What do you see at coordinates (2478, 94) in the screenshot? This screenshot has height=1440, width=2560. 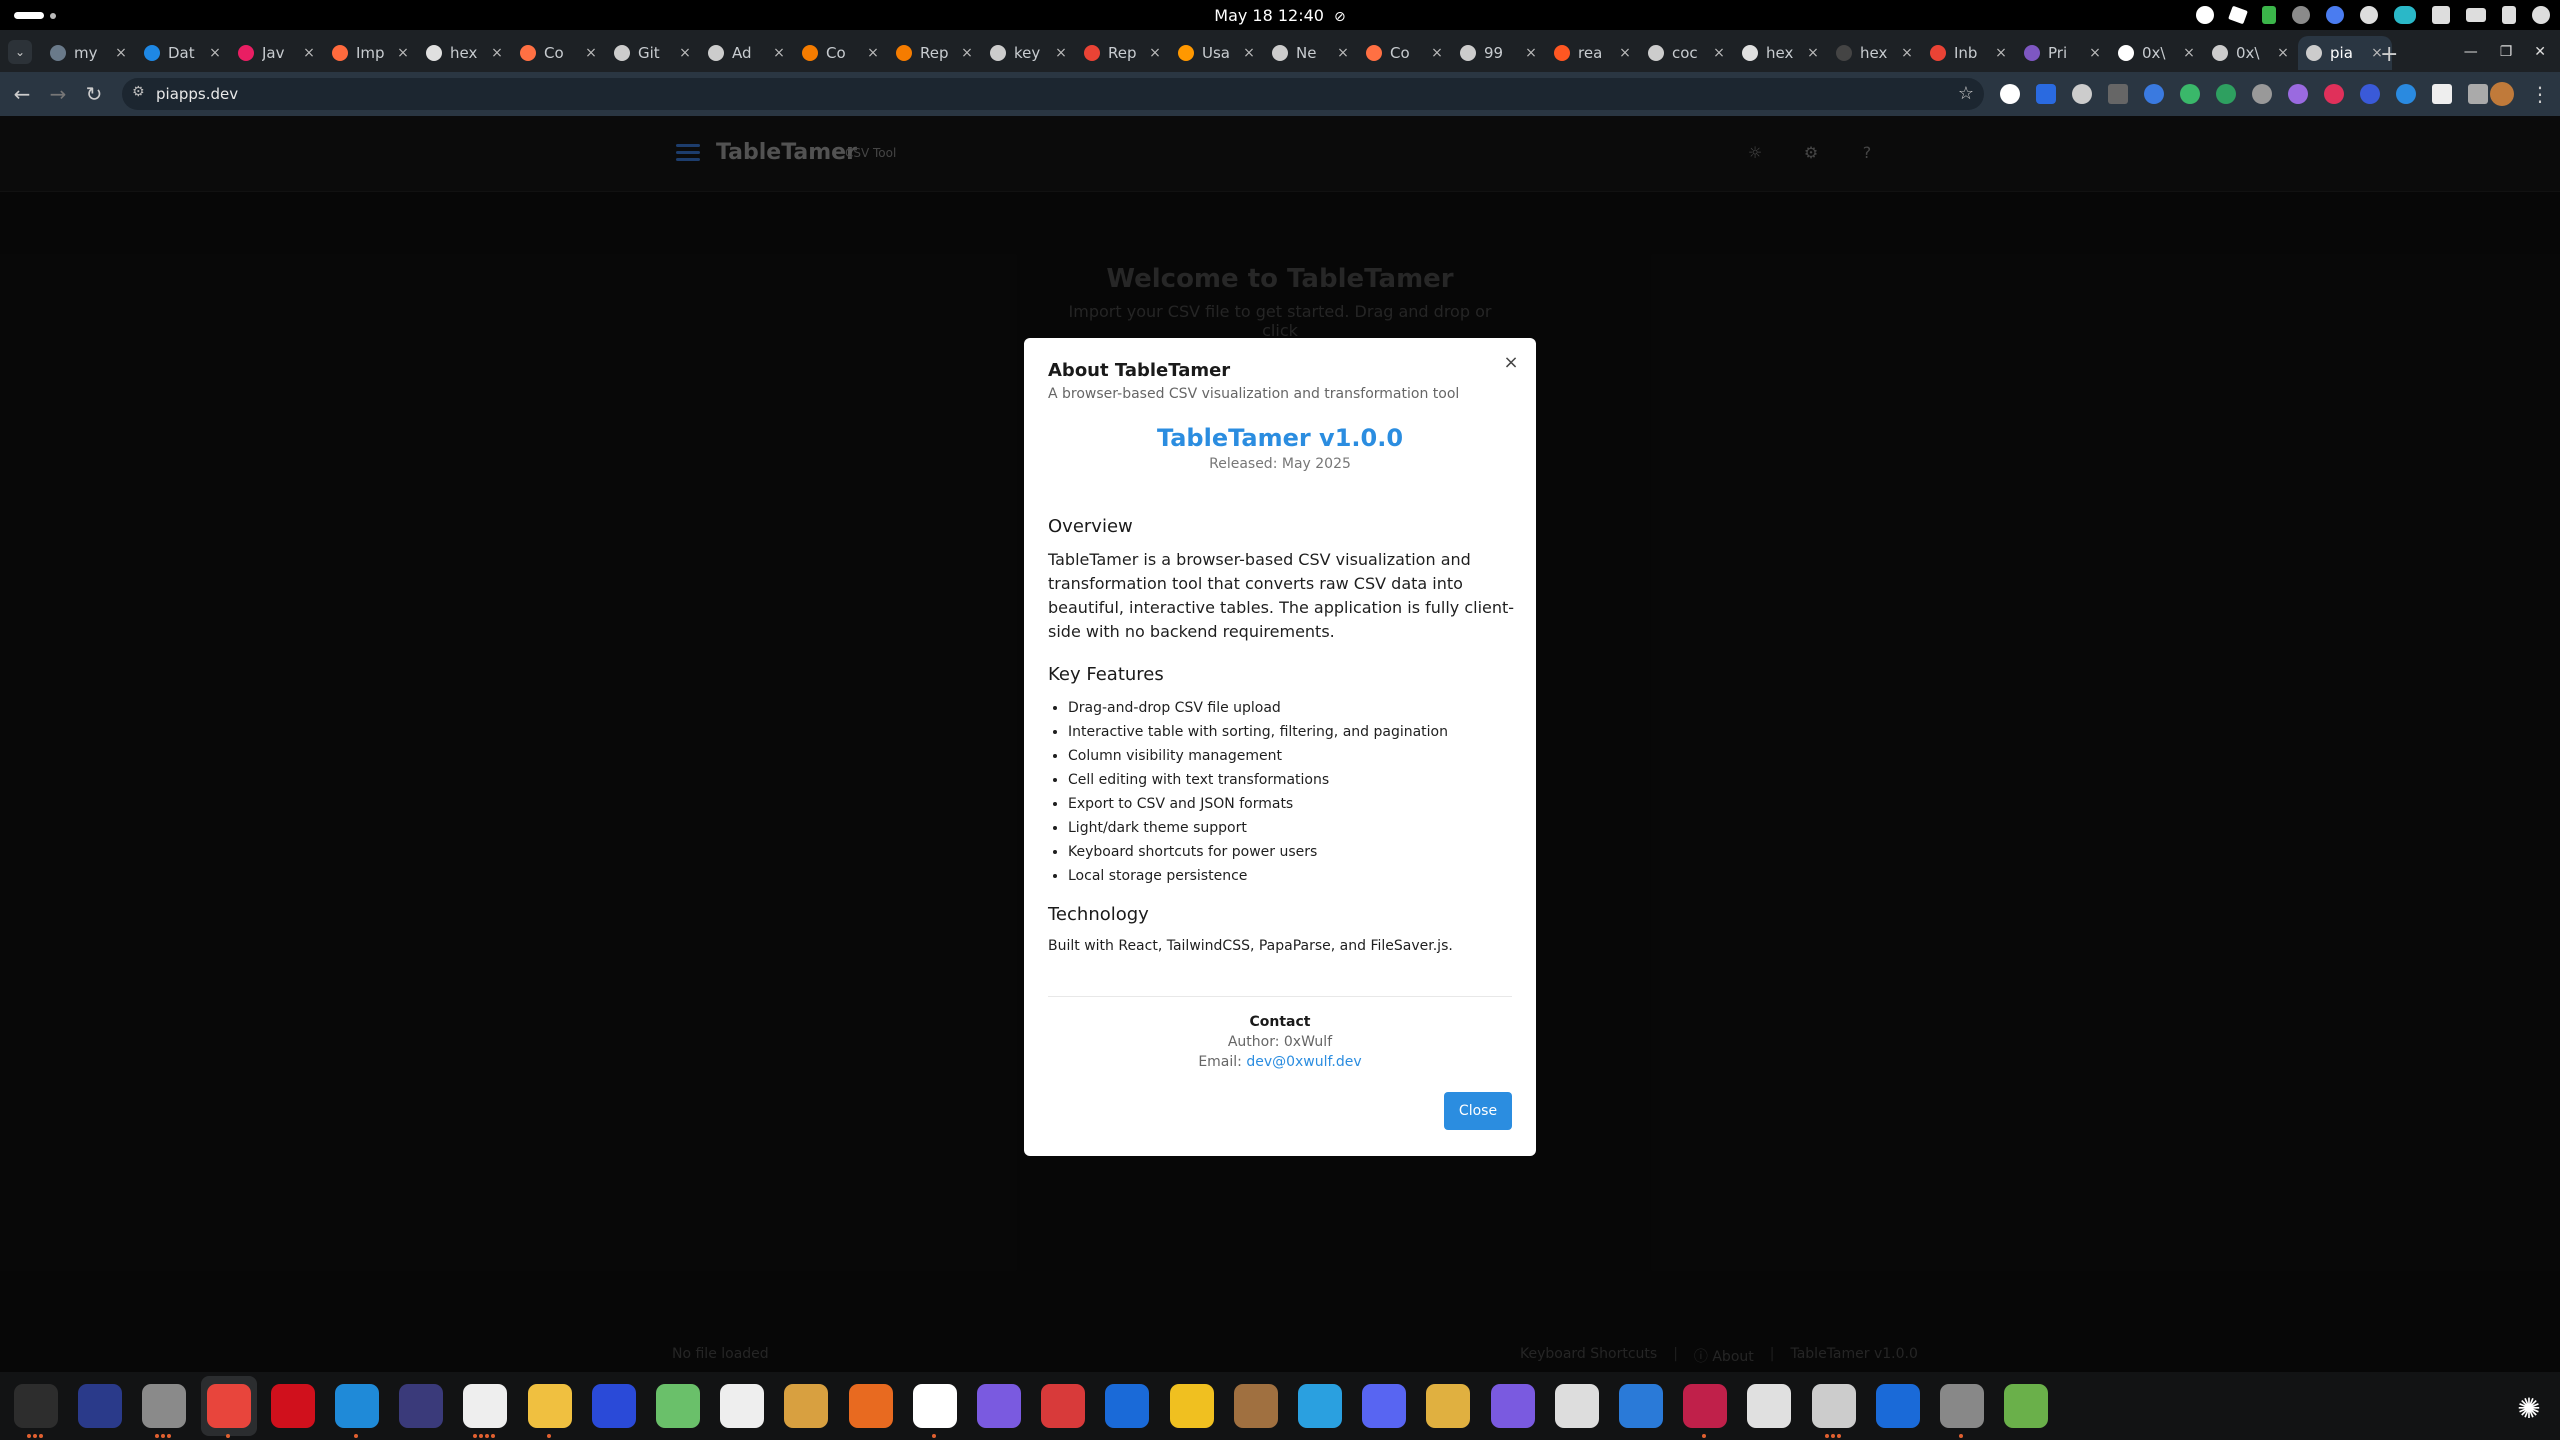 I see `extensions-puzzle-icon` at bounding box center [2478, 94].